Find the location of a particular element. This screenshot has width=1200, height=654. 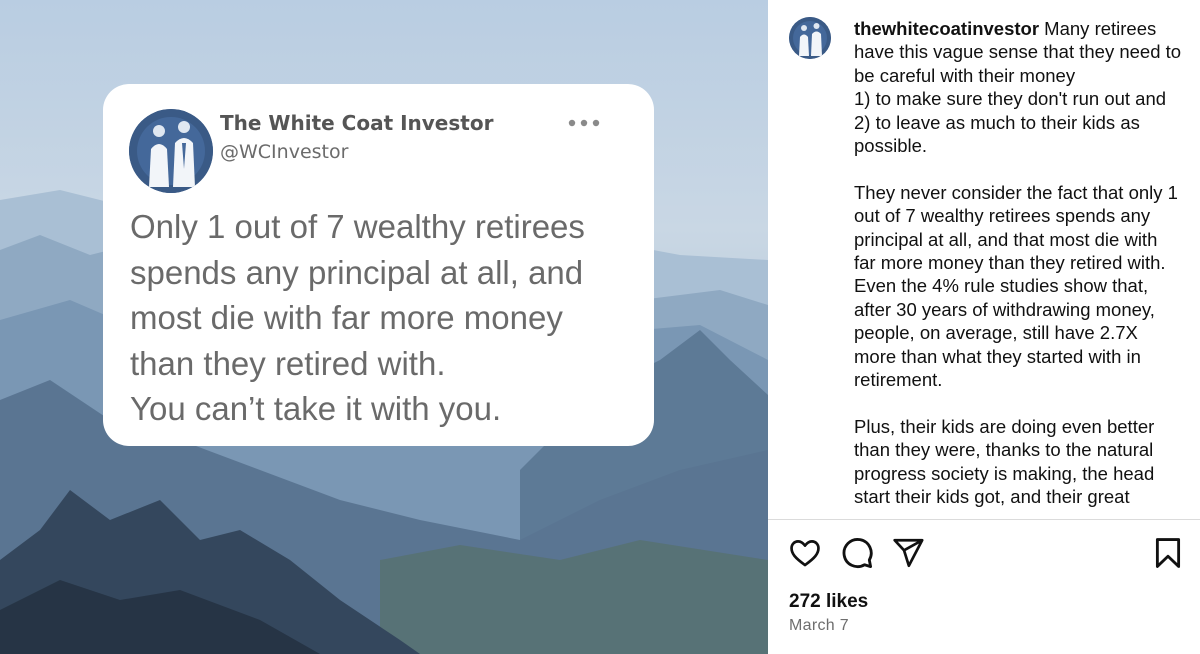

heart-icon is located at coordinates (805, 553).